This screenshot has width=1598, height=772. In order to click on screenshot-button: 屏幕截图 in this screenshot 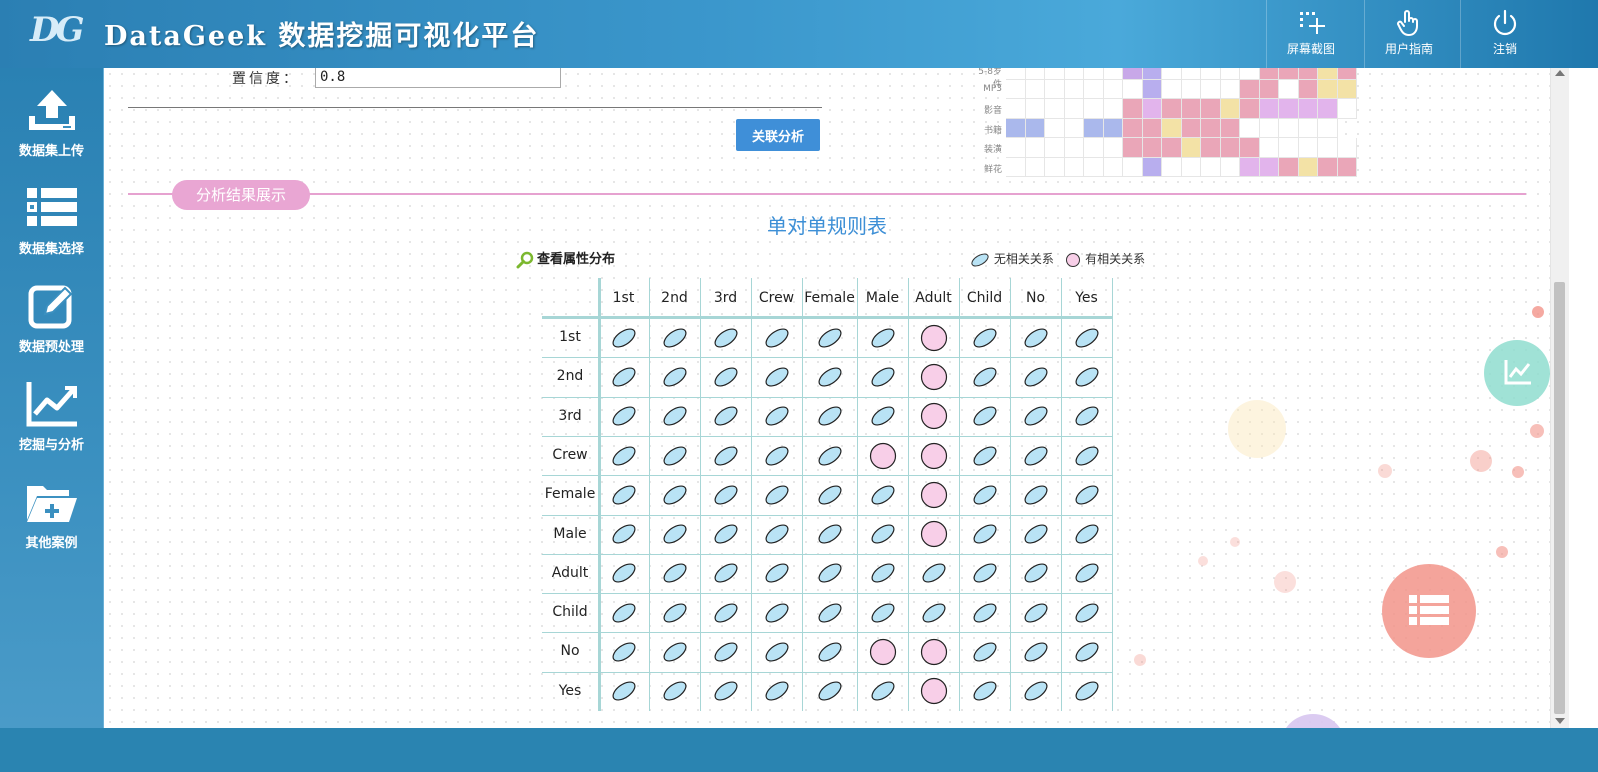, I will do `click(1310, 34)`.